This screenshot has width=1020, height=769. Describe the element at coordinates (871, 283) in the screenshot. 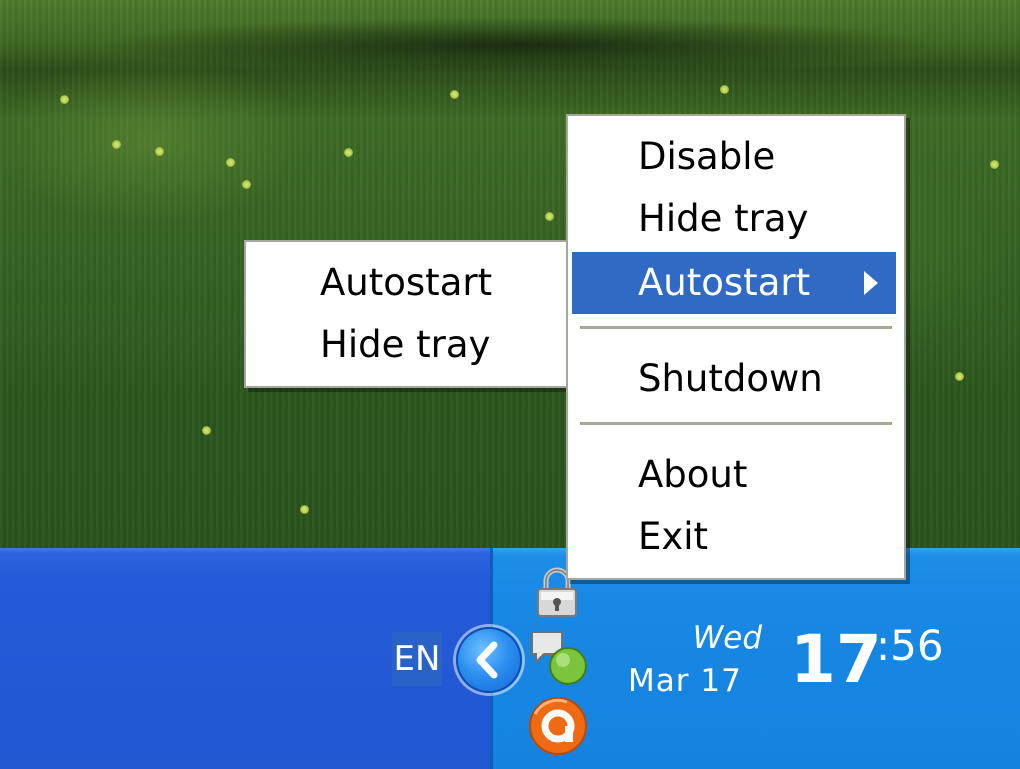

I see `submenu-arrow-icon` at that location.